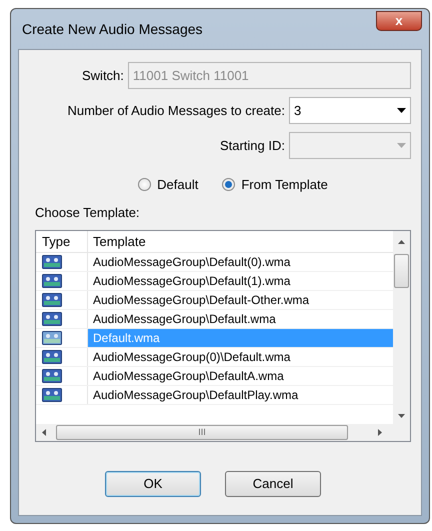  Describe the element at coordinates (401, 416) in the screenshot. I see `scroll-down-icon` at that location.